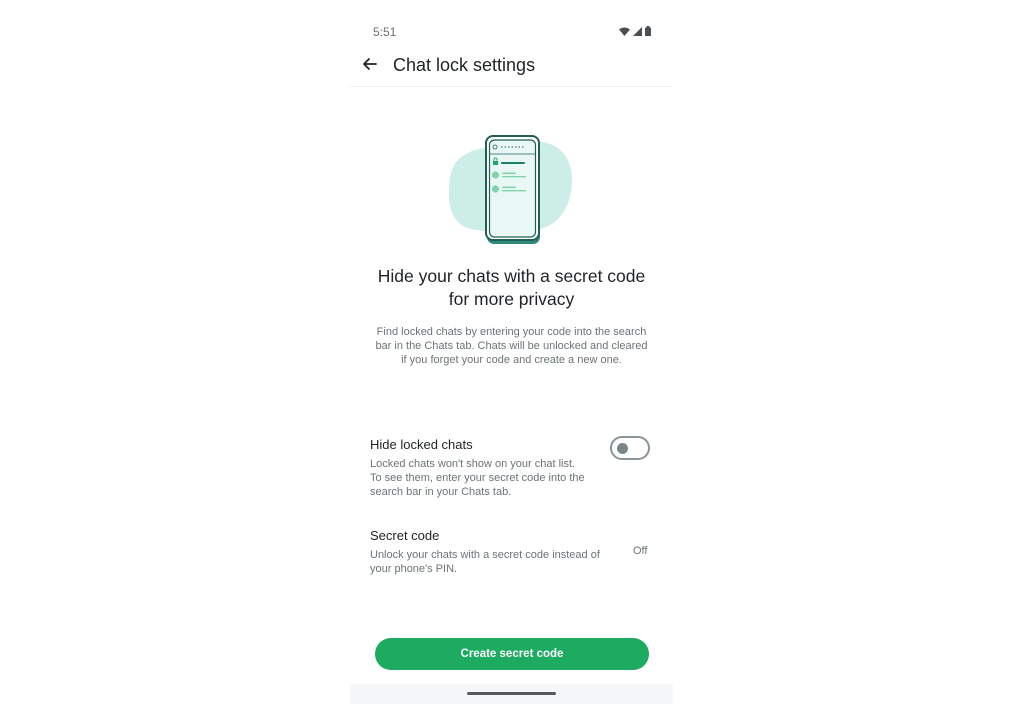  Describe the element at coordinates (464, 65) in the screenshot. I see `page-title: Chat lock settings` at that location.